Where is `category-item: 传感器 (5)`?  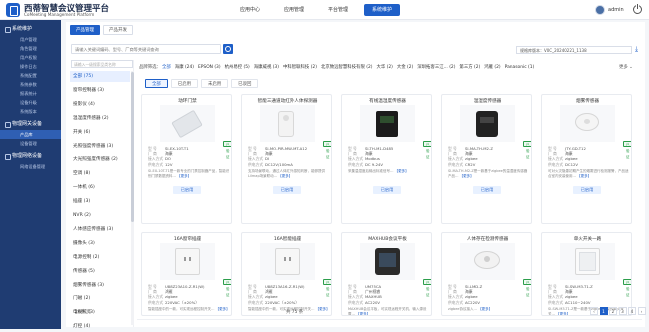 category-item: 传感器 (5) is located at coordinates (100, 271).